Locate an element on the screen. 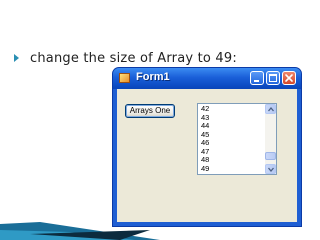  triangle-bullet-icon is located at coordinates (16, 58).